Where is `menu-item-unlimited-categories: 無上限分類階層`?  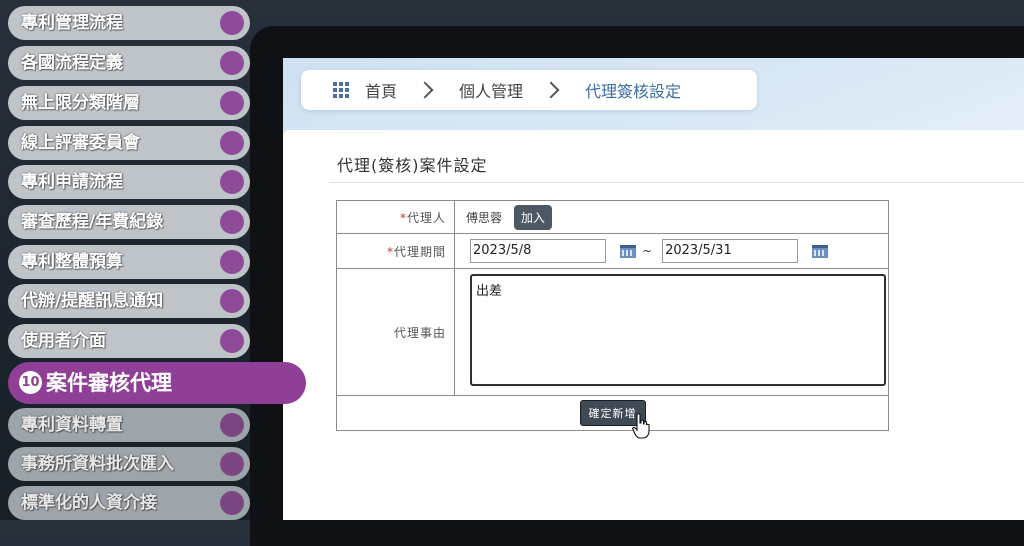 menu-item-unlimited-categories: 無上限分類階層 is located at coordinates (129, 103).